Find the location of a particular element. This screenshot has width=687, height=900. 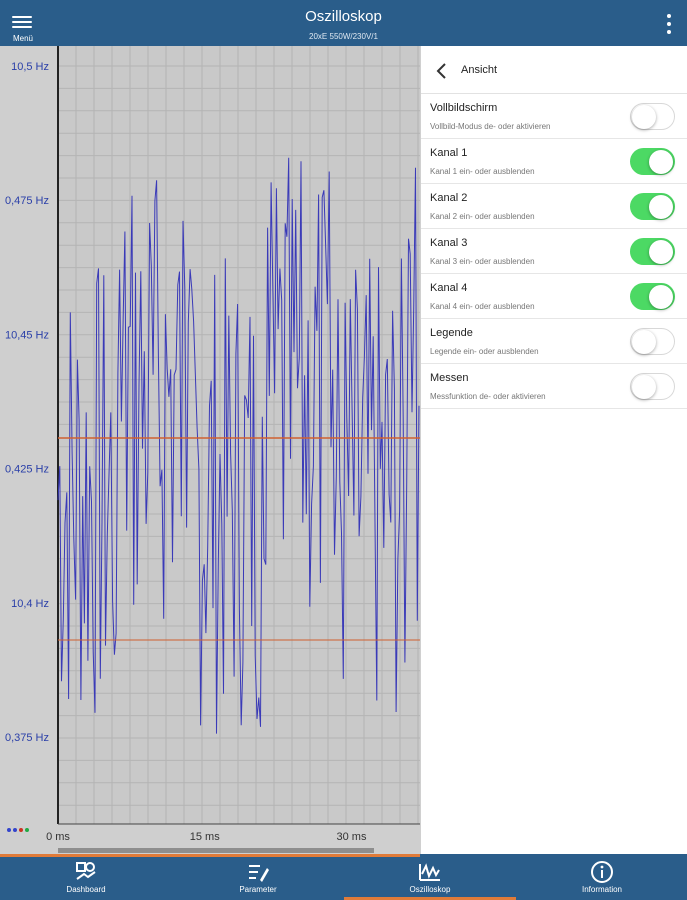

nav-label: Parameter is located at coordinates (258, 889).